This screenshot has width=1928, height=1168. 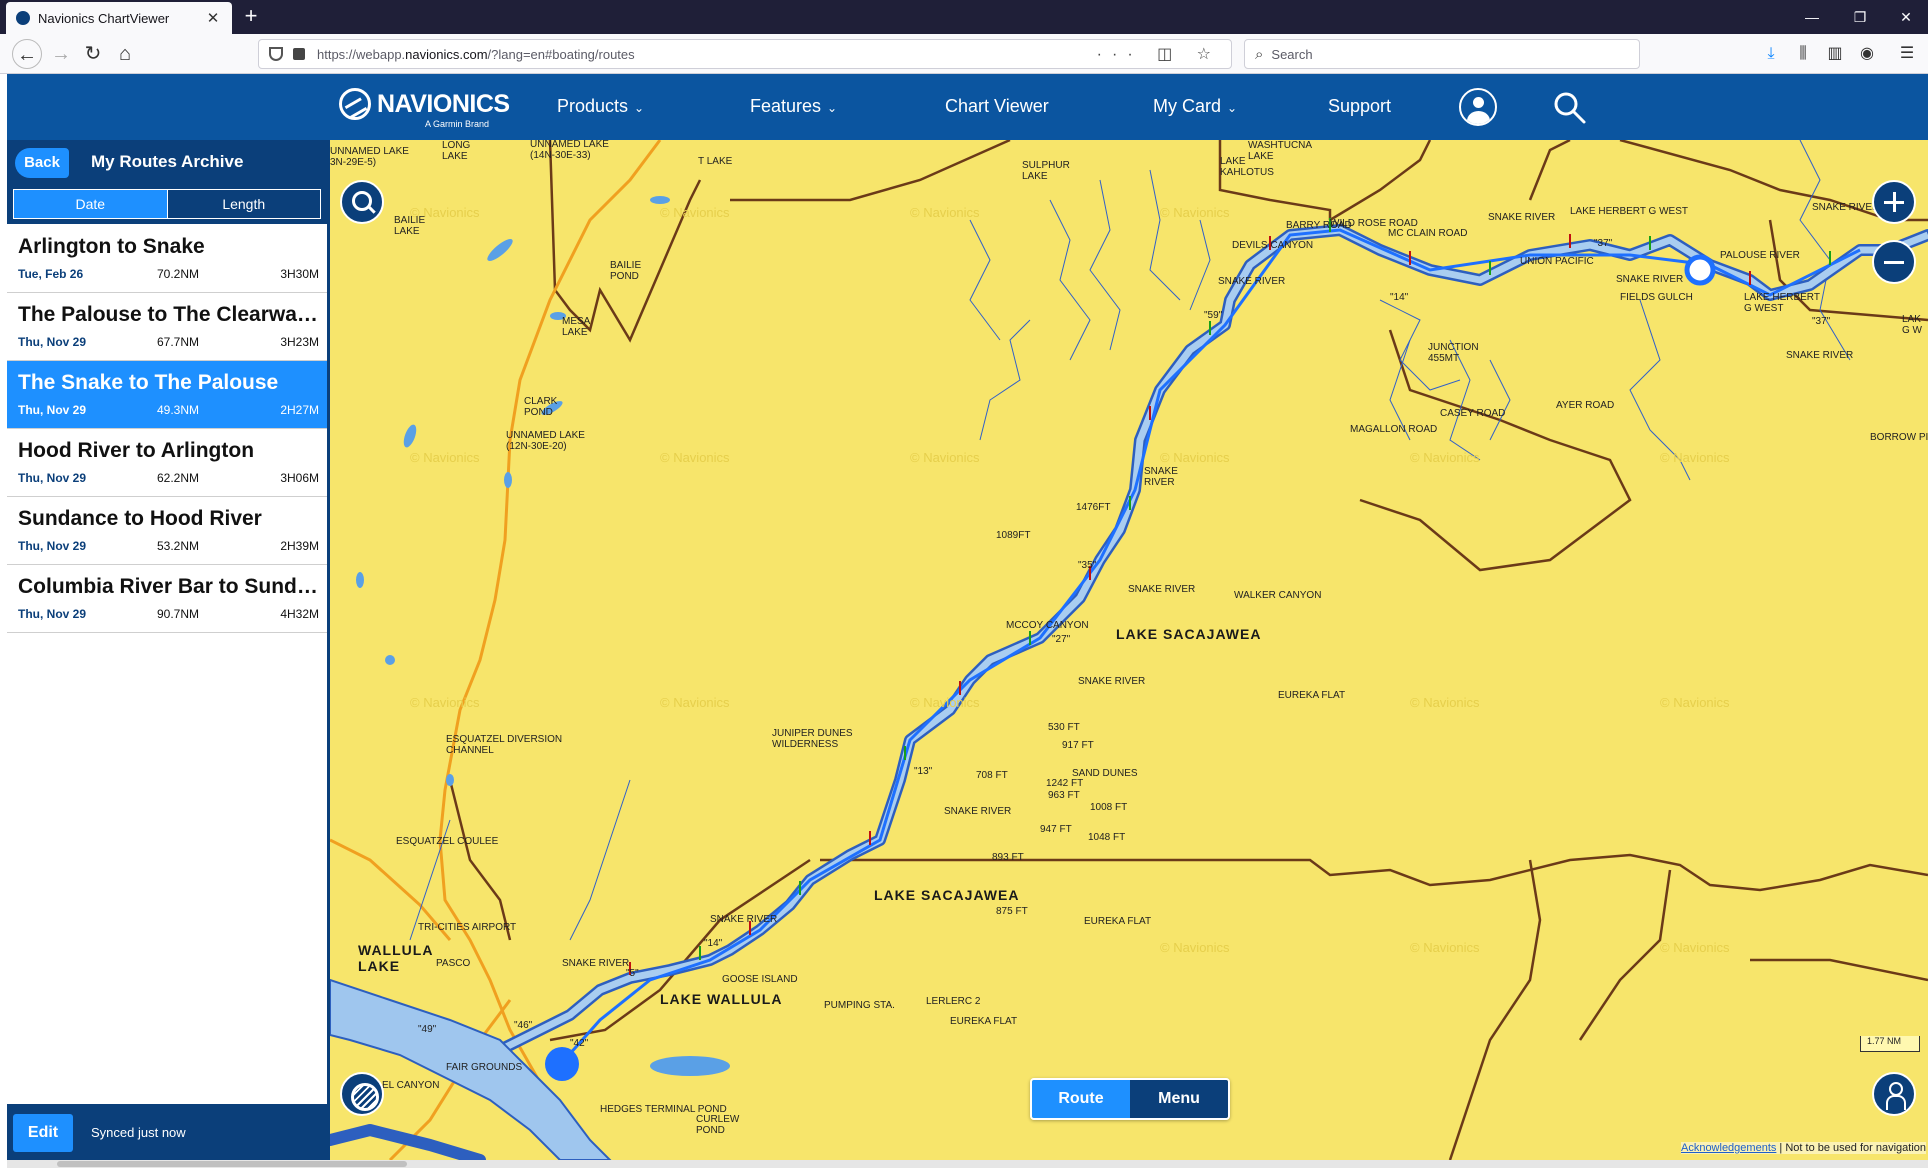 What do you see at coordinates (1899, 437) in the screenshot?
I see `map-label: BORROW PI` at bounding box center [1899, 437].